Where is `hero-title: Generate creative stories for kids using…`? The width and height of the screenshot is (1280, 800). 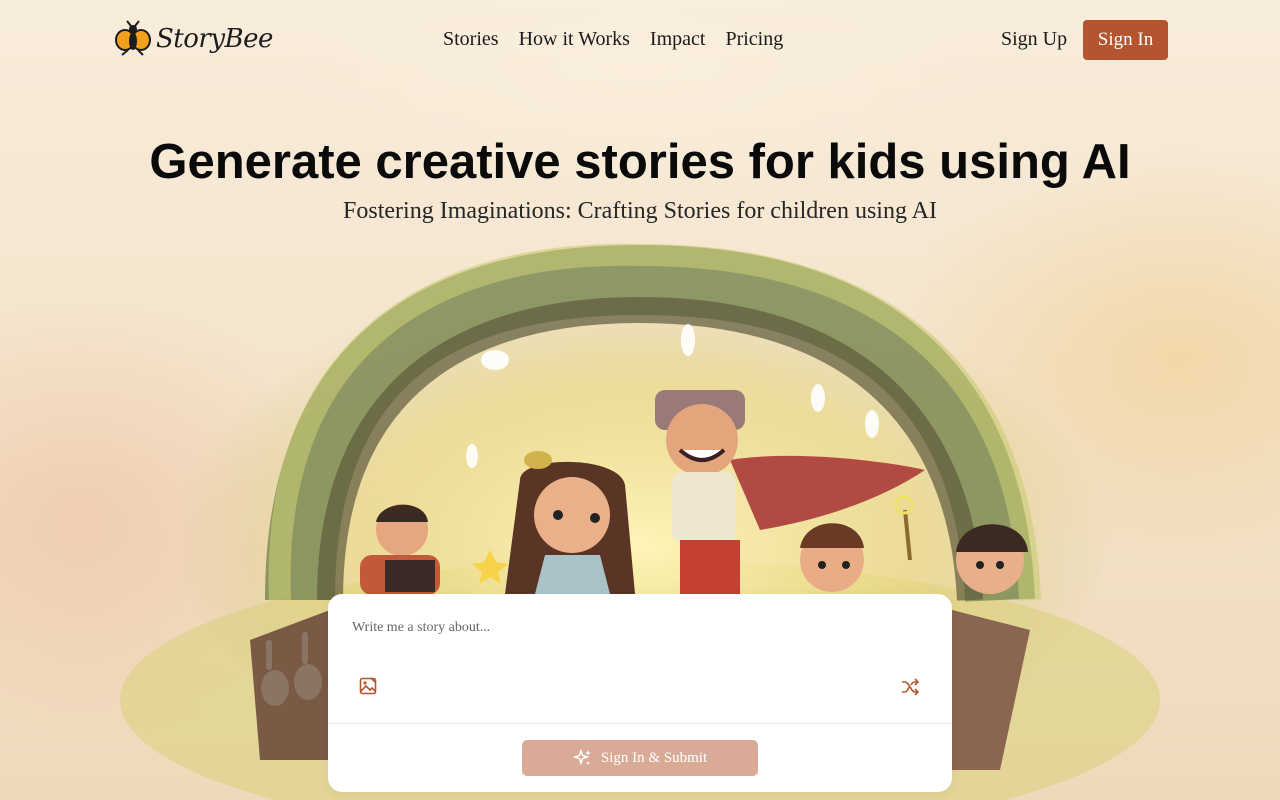 hero-title: Generate creative stories for kids using… is located at coordinates (640, 162).